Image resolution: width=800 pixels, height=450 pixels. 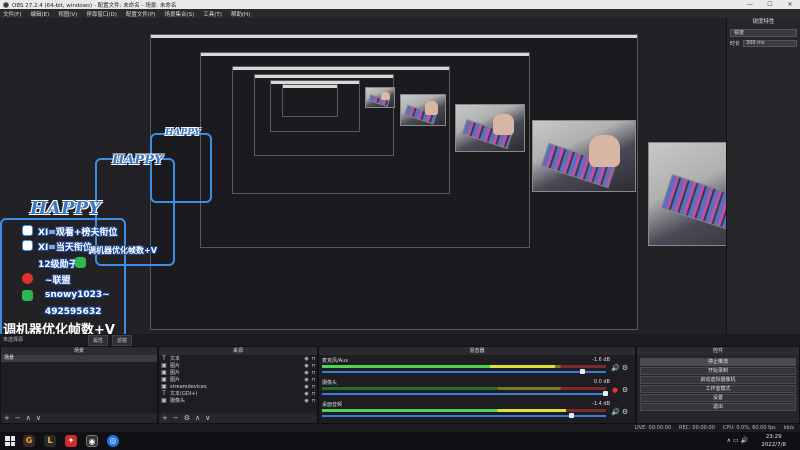 I want to click on move-scene-down-button: ∨, so click(x=38, y=418).